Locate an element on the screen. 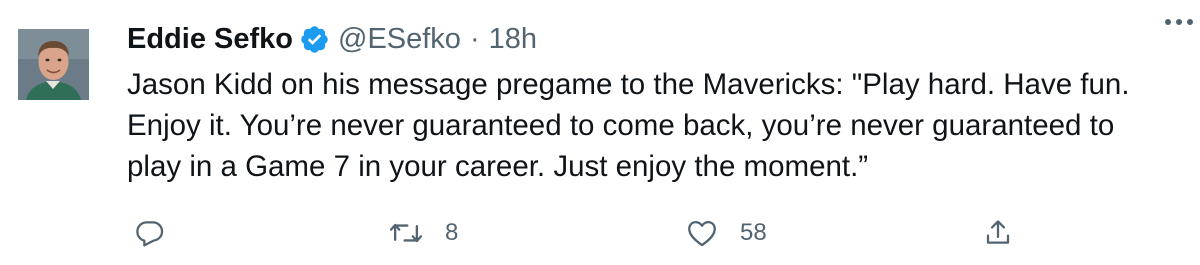  share-icon is located at coordinates (998, 233).